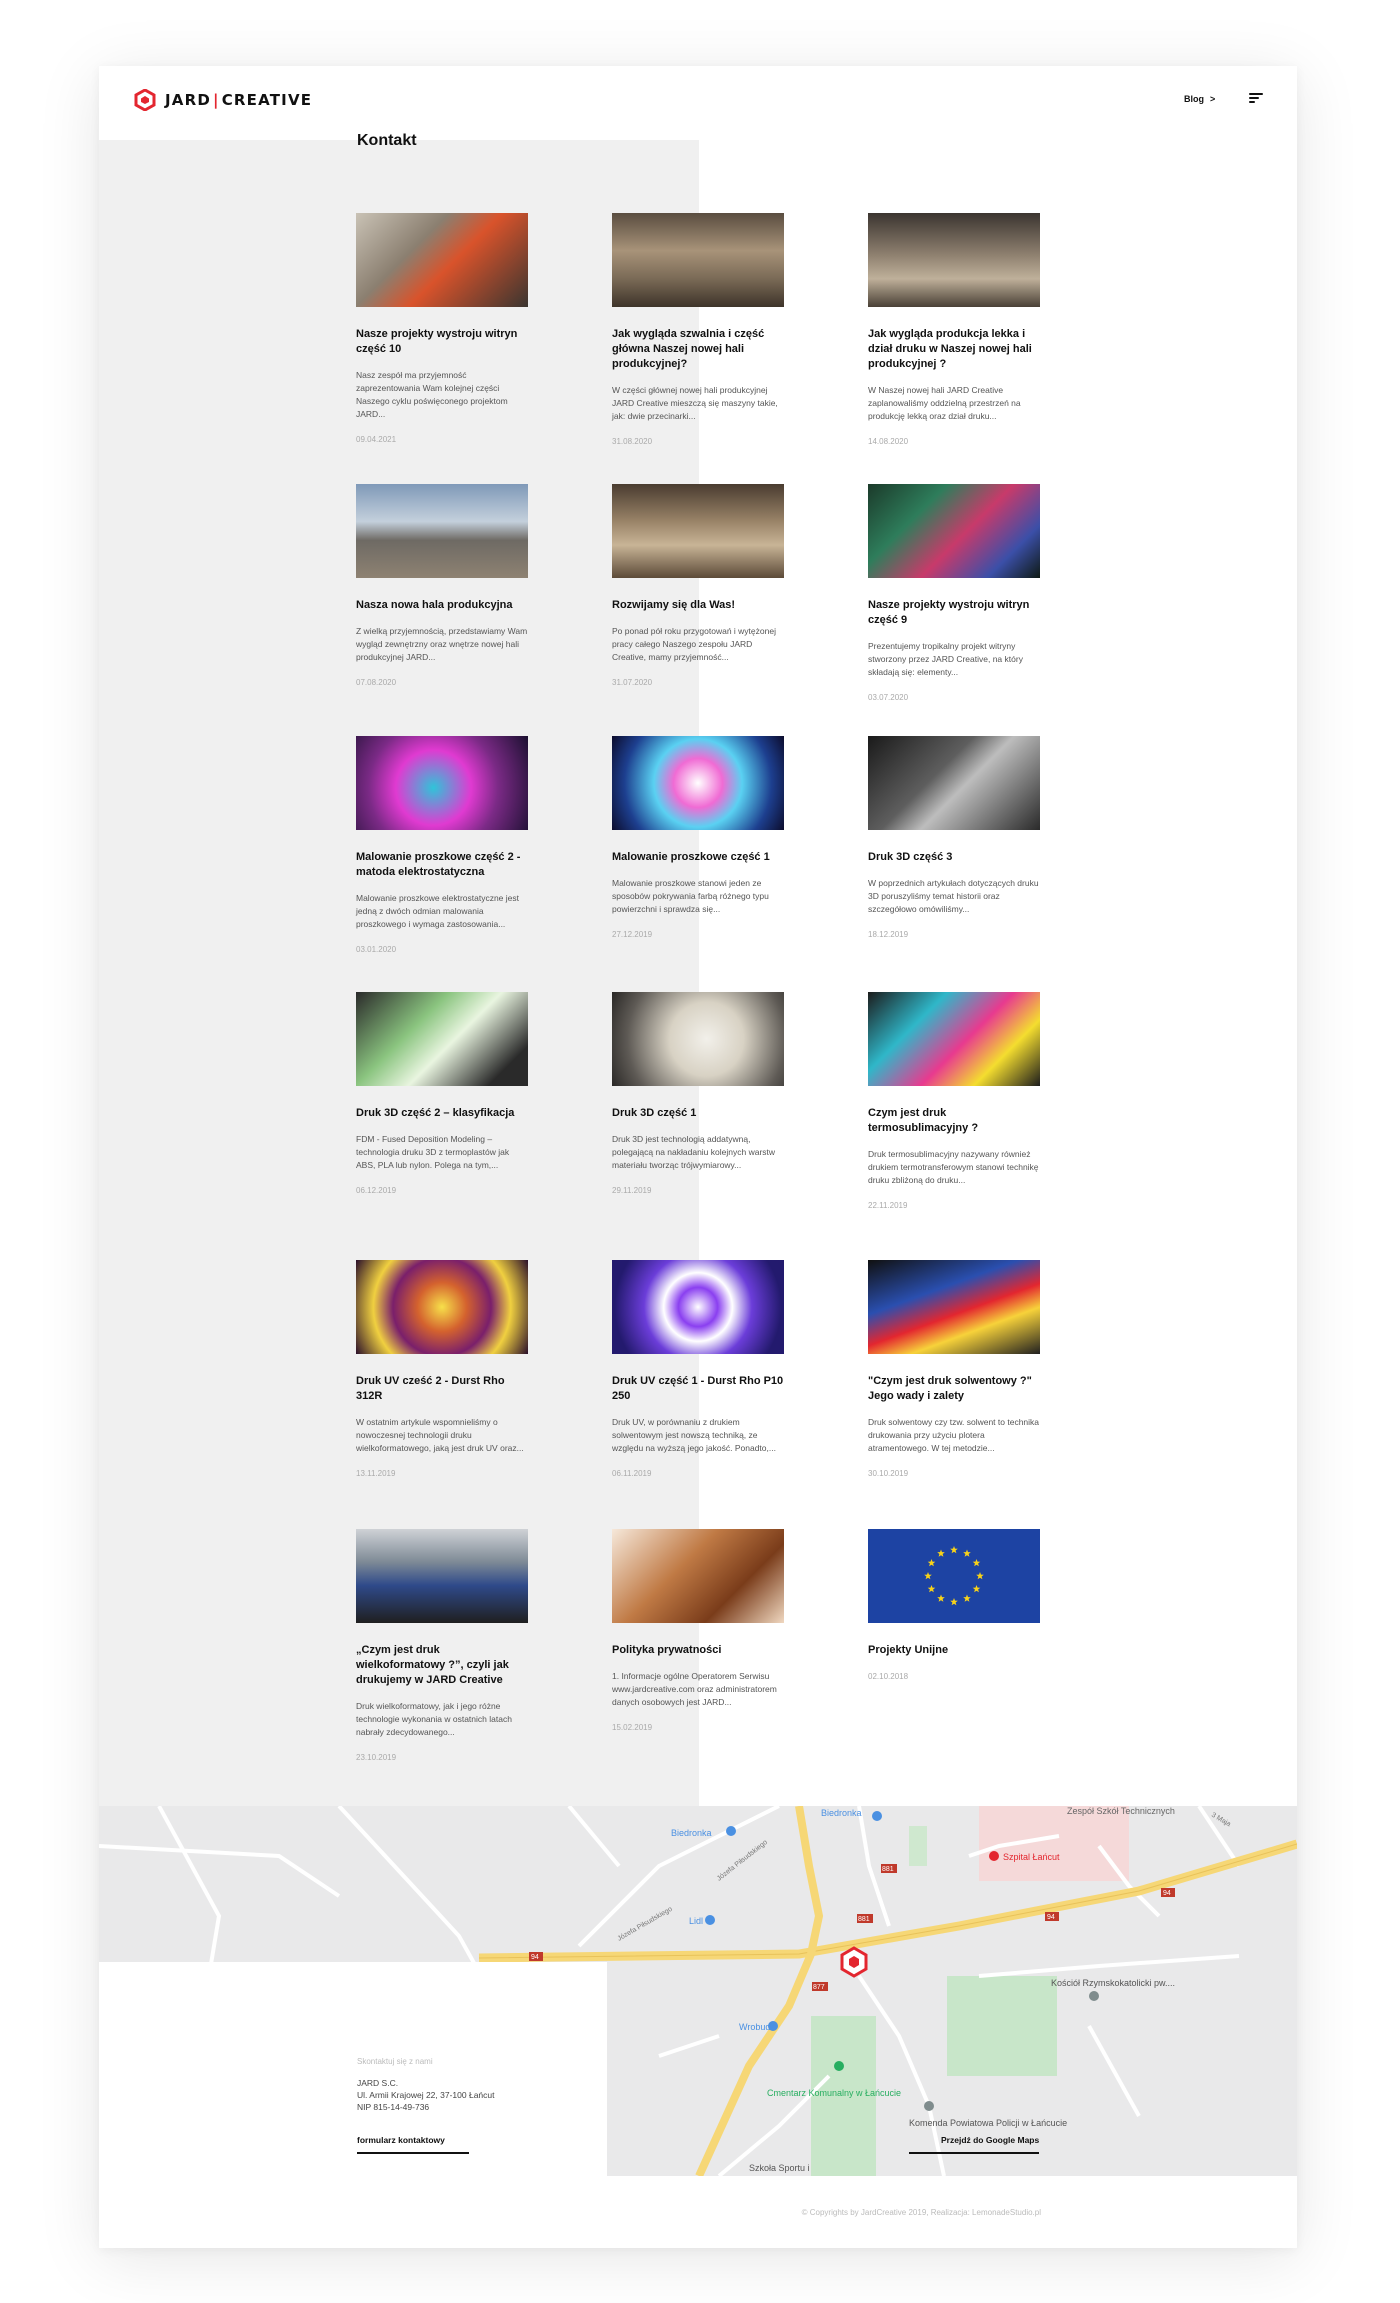  I want to click on blog-card-title: Nasze projekty wystroju witryn część 10, so click(442, 342).